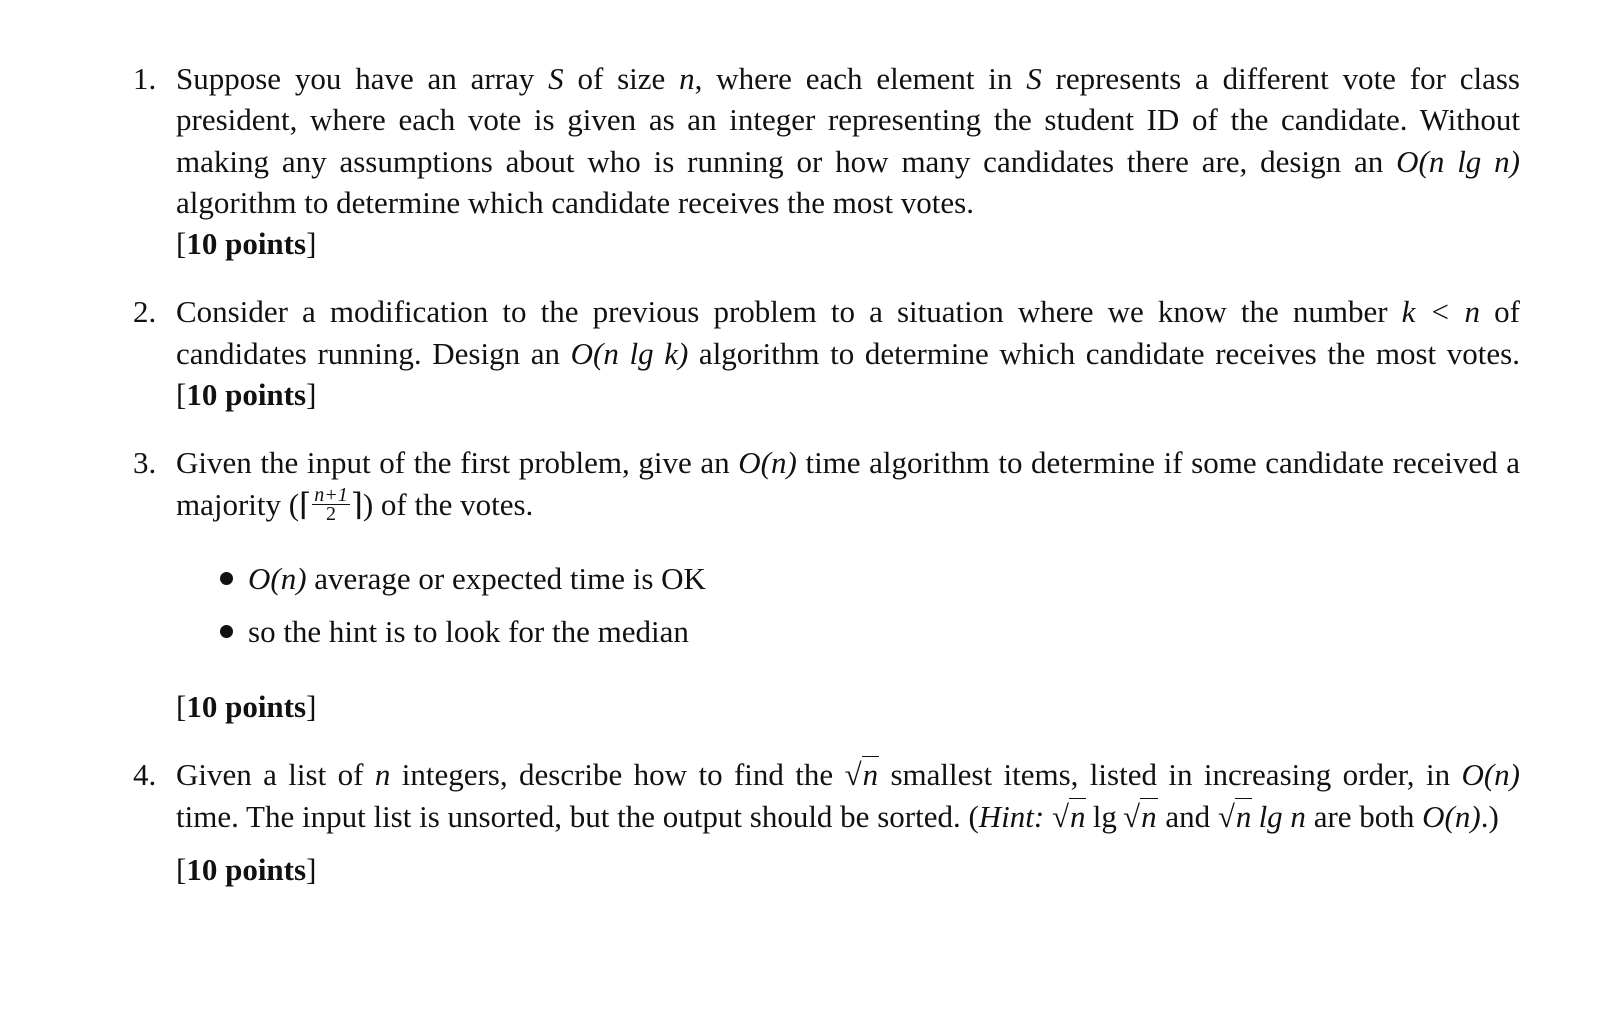  What do you see at coordinates (145, 78) in the screenshot?
I see `problem-number: 1.` at bounding box center [145, 78].